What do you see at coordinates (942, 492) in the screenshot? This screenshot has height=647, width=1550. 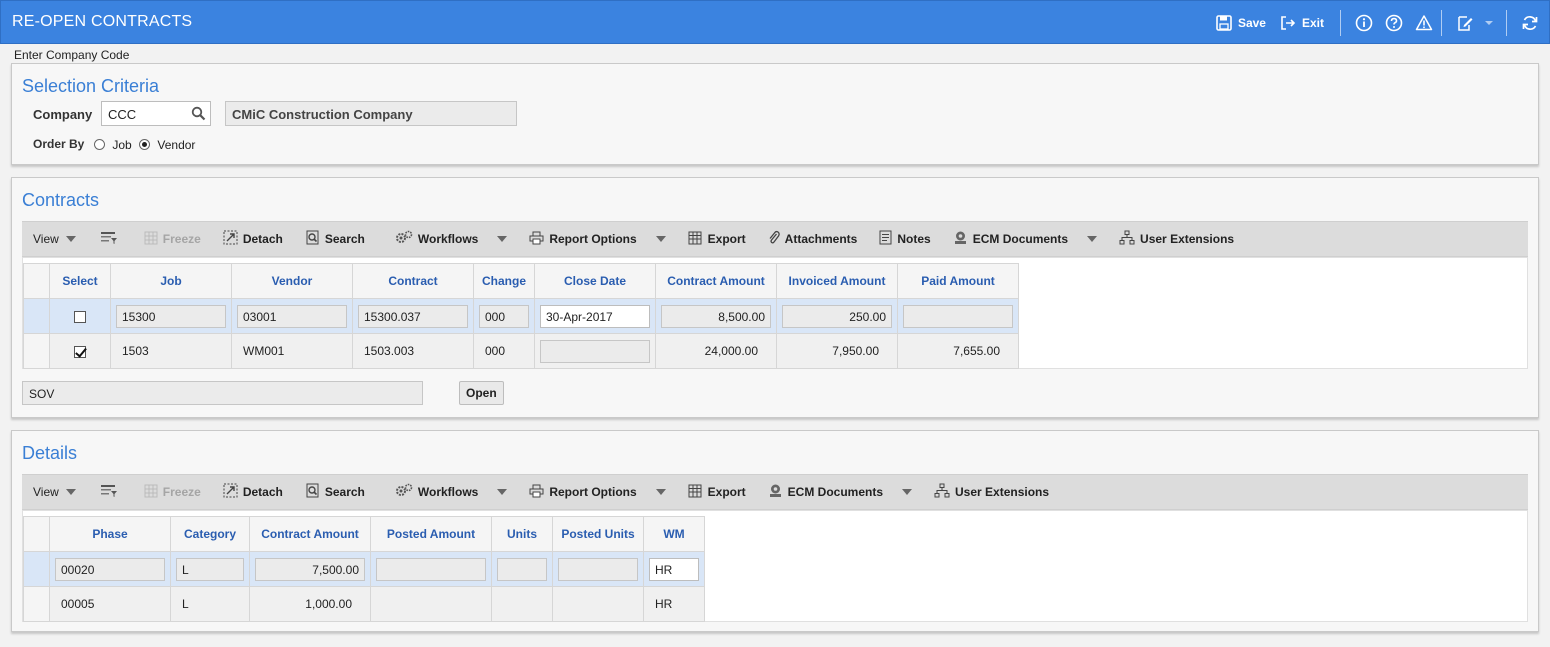 I see `hierarchy-icon` at bounding box center [942, 492].